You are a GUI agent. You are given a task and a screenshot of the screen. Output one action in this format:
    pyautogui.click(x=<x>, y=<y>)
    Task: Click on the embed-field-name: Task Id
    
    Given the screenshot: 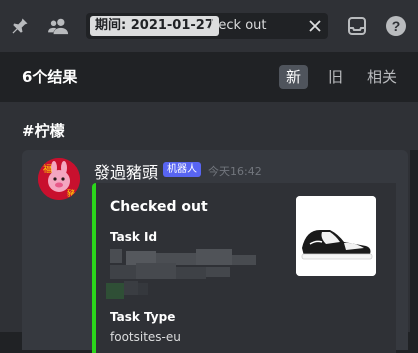 What is the action you would take?
    pyautogui.click(x=134, y=237)
    